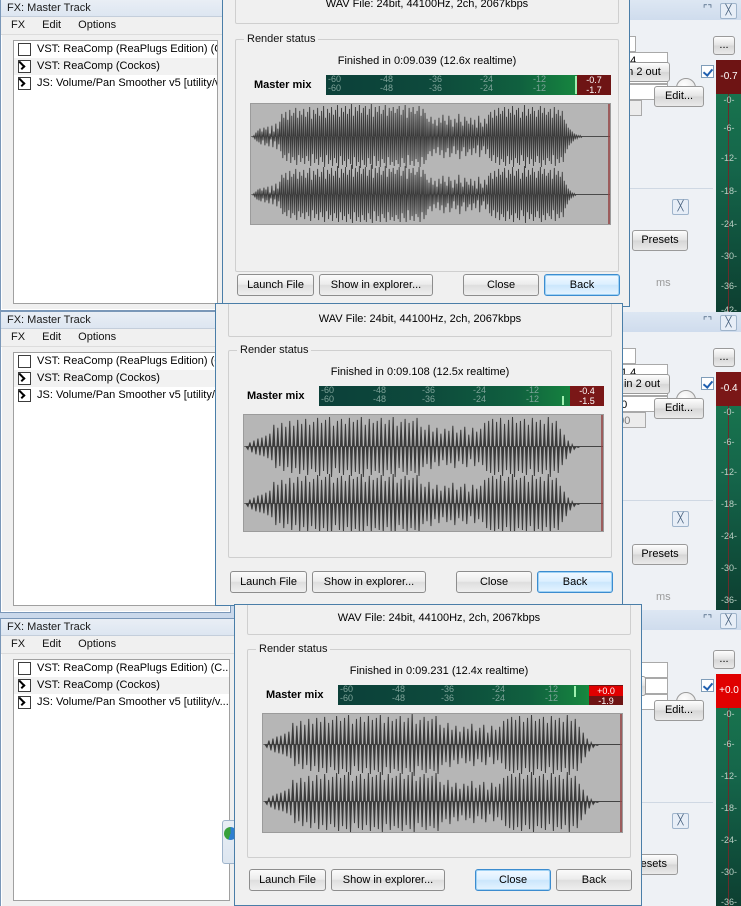 The image size is (741, 906). What do you see at coordinates (660, 240) in the screenshot?
I see `presets-button-1: Presets` at bounding box center [660, 240].